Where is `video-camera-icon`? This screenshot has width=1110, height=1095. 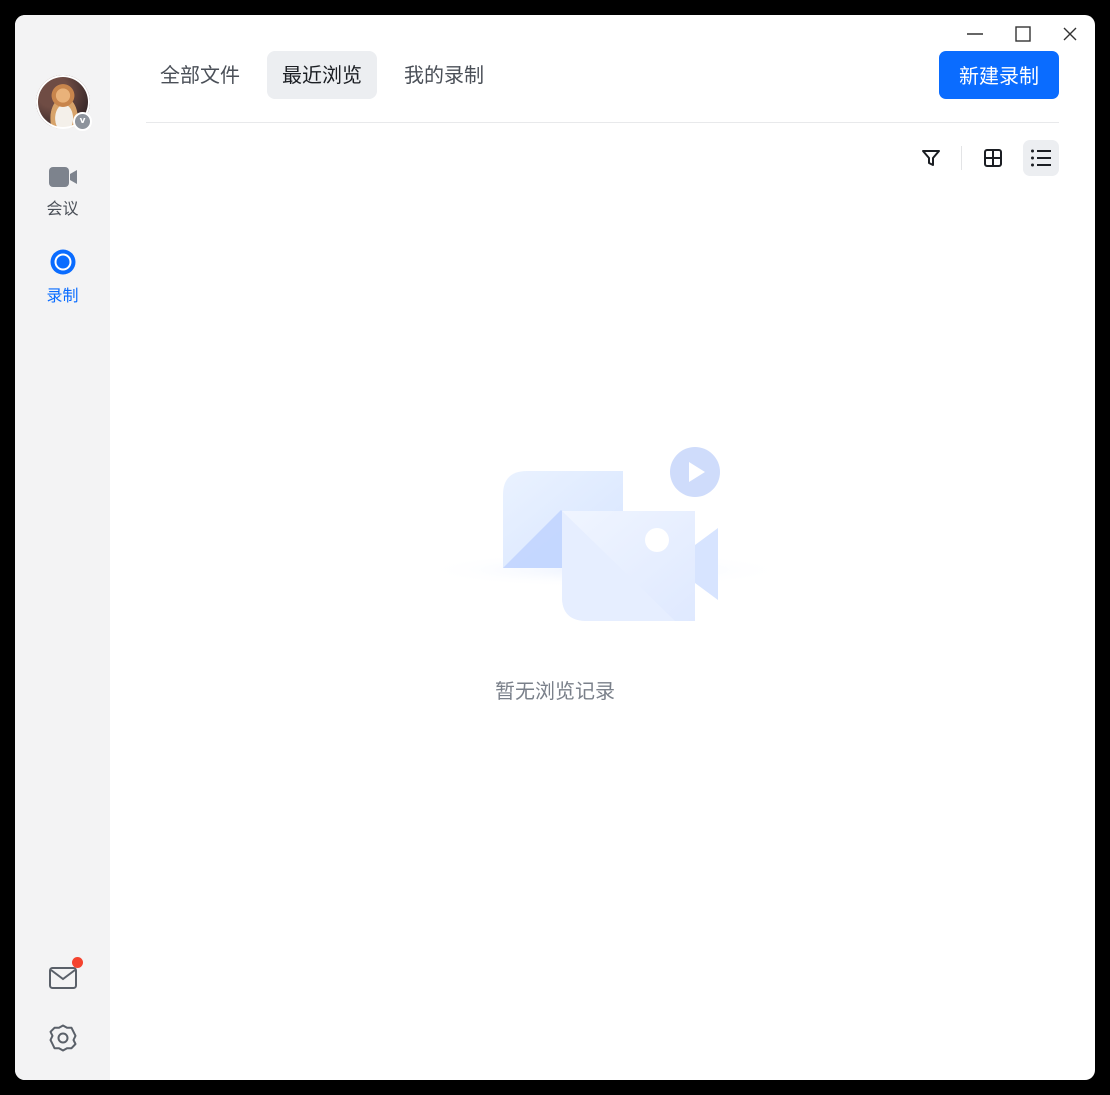 video-camera-icon is located at coordinates (62, 177).